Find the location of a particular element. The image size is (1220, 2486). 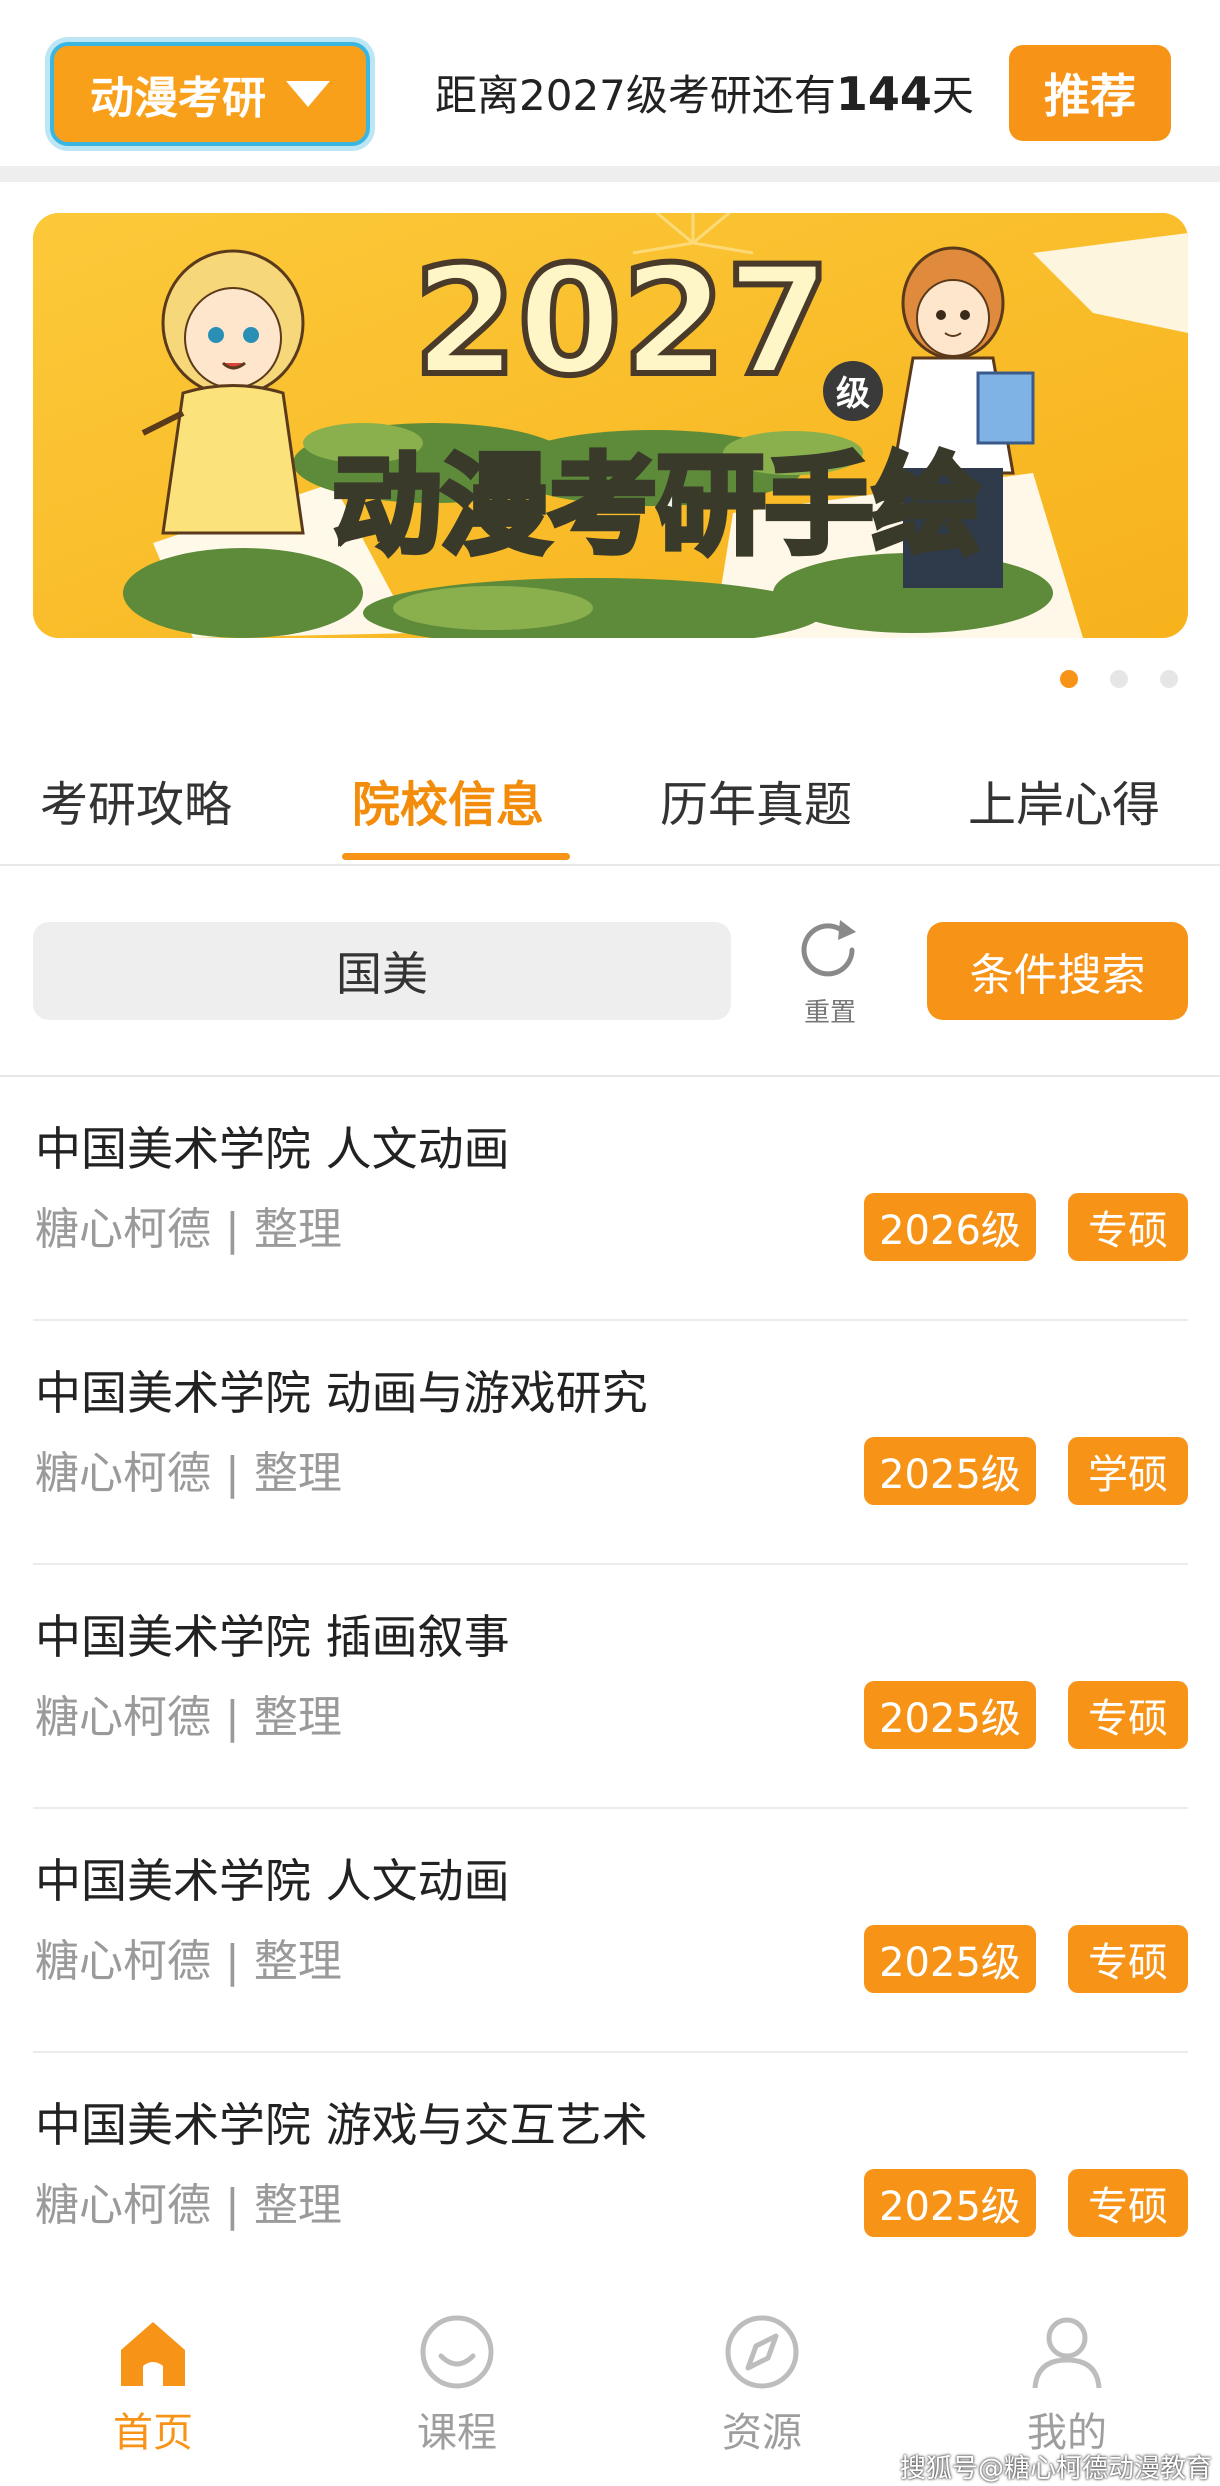

list-item: 中国美术学院 动画与游戏研究 糖心柯德 | 整理 2025级 学硕 is located at coordinates (610, 1443).